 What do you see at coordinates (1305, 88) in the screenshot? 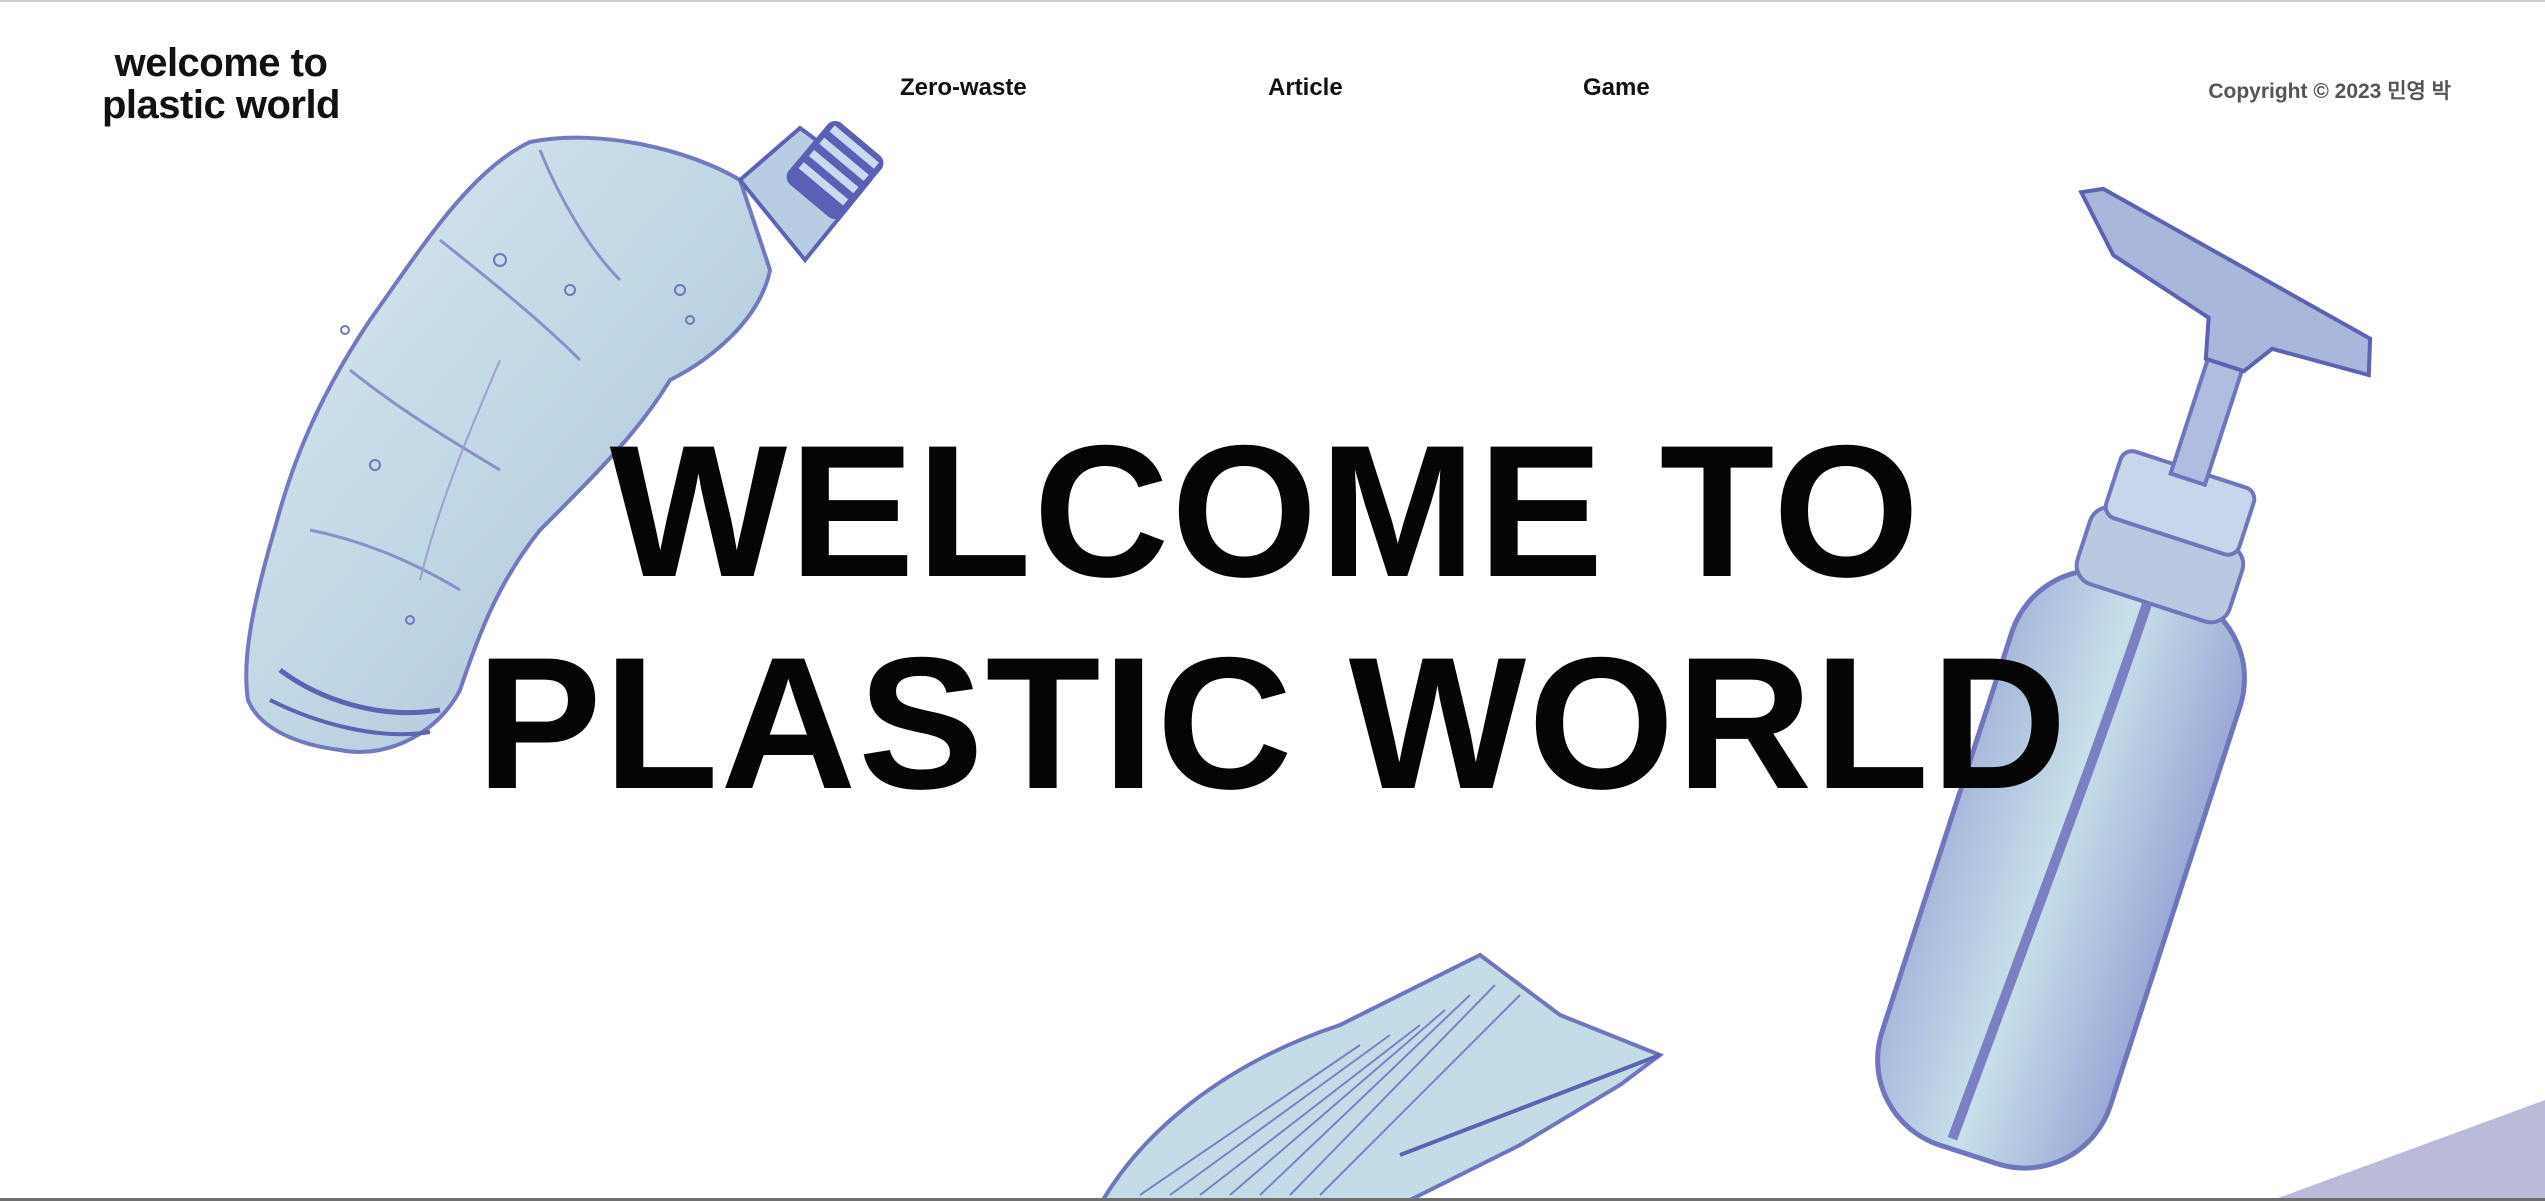
I see `nav-article: Article` at bounding box center [1305, 88].